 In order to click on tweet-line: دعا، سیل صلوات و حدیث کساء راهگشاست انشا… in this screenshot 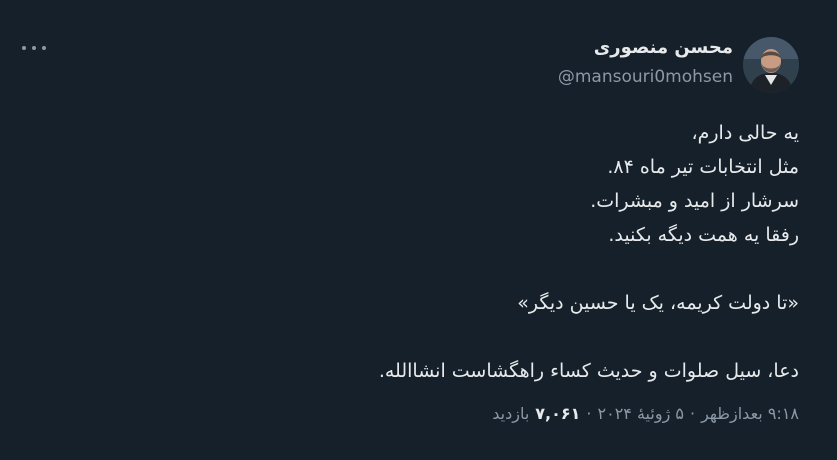, I will do `click(588, 371)`.